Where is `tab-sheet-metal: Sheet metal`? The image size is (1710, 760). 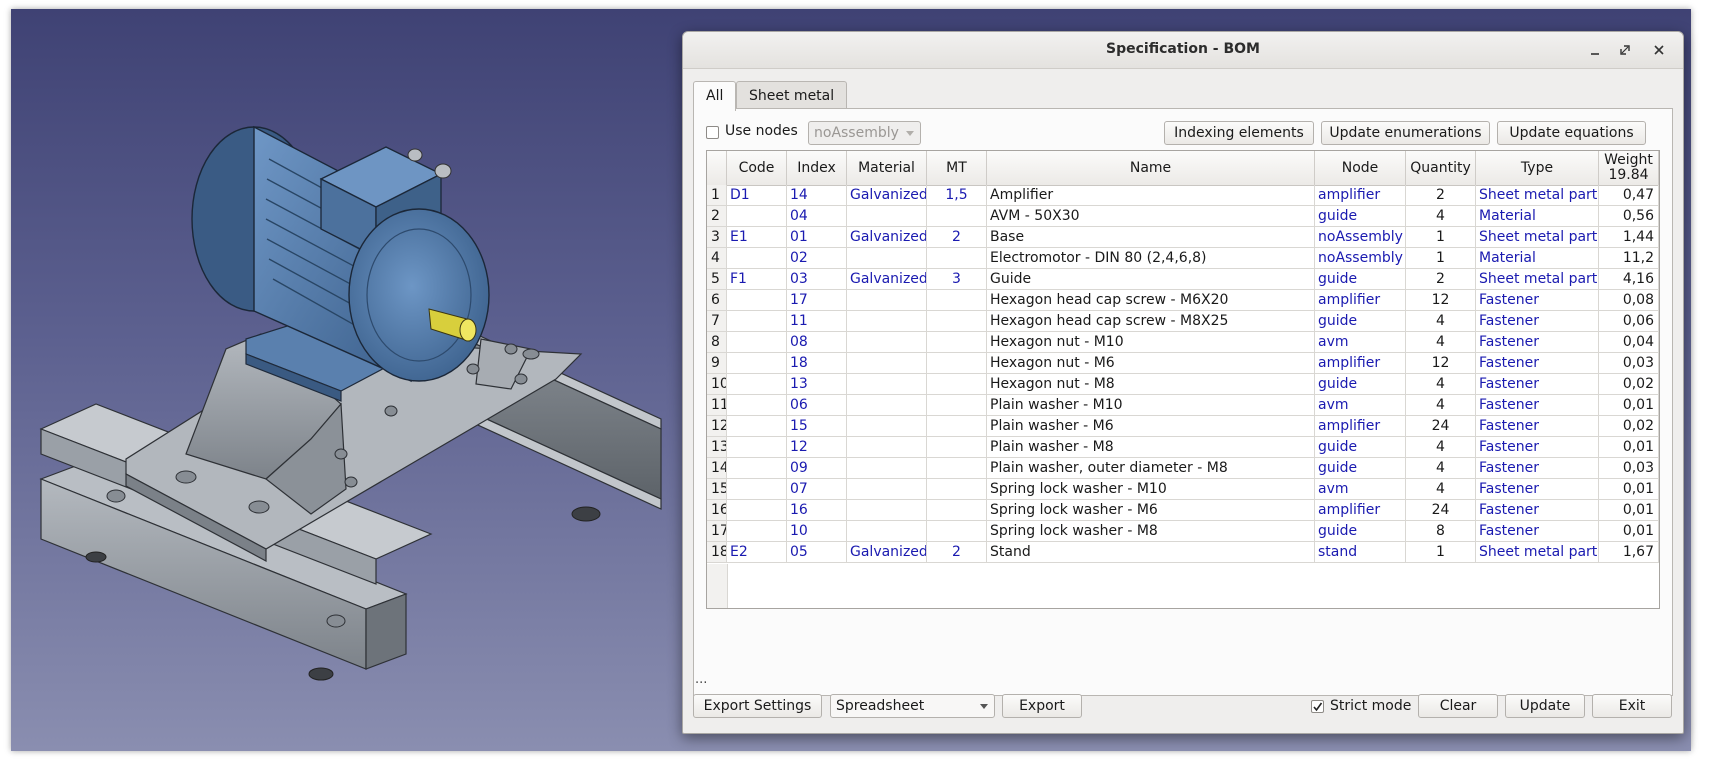
tab-sheet-metal: Sheet metal is located at coordinates (792, 95).